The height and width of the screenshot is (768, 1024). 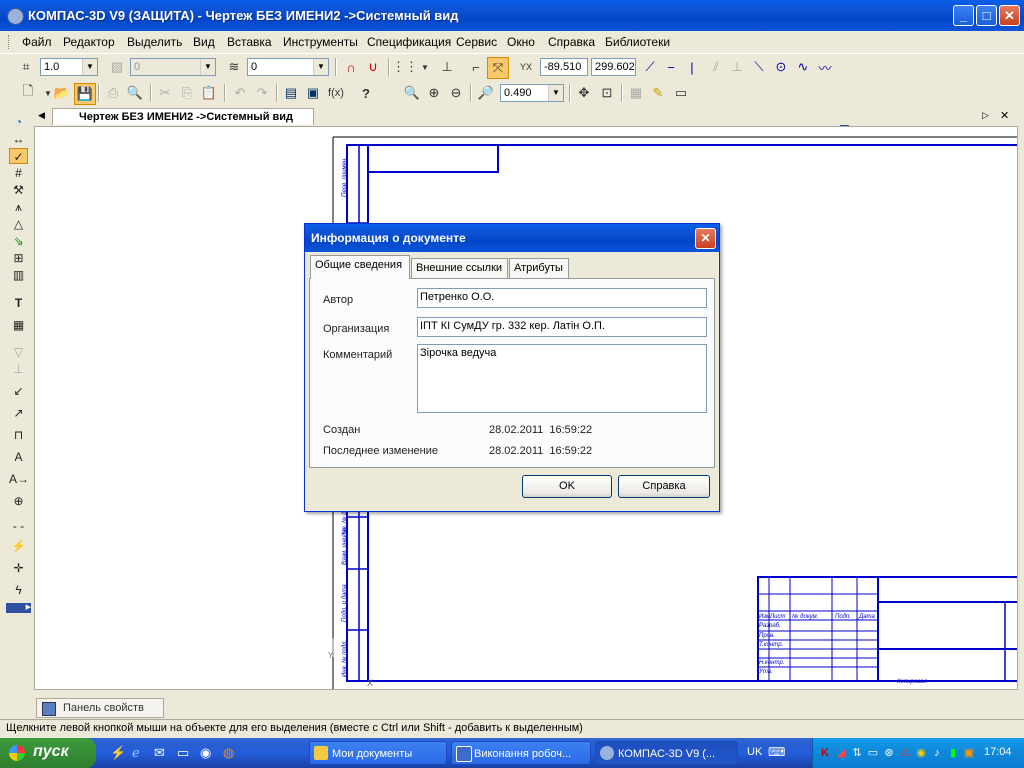 I want to click on tab-attributes: Атрибуты, so click(x=539, y=268).